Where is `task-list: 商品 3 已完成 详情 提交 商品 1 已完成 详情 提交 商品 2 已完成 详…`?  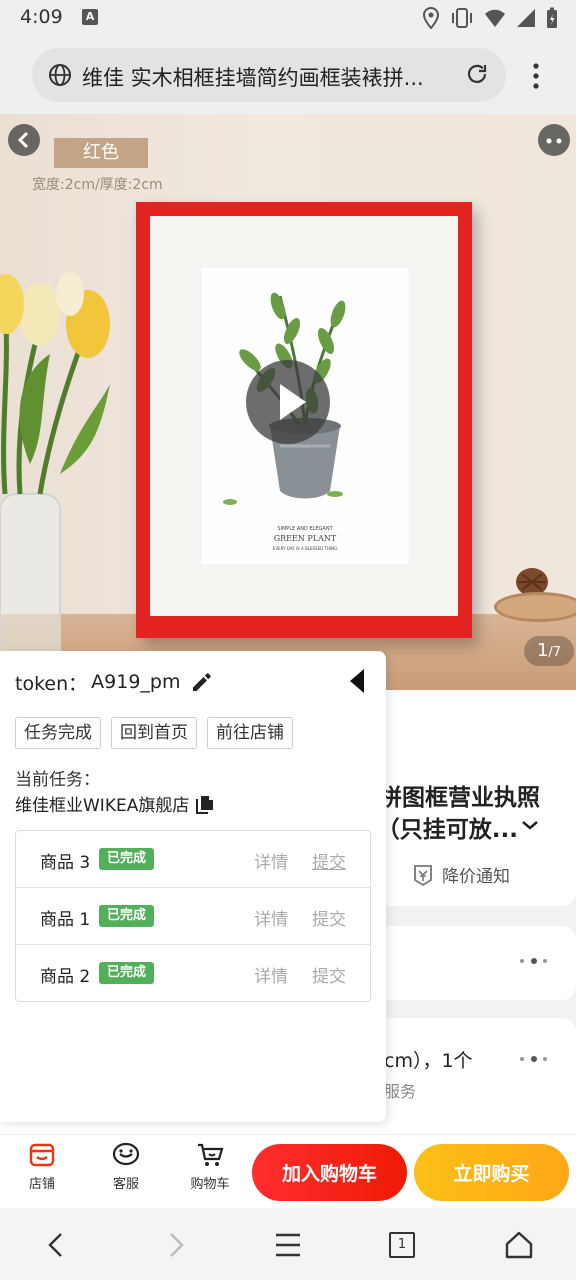 task-list: 商品 3 已完成 详情 提交 商品 1 已完成 详情 提交 商品 2 已完成 详… is located at coordinates (193, 916).